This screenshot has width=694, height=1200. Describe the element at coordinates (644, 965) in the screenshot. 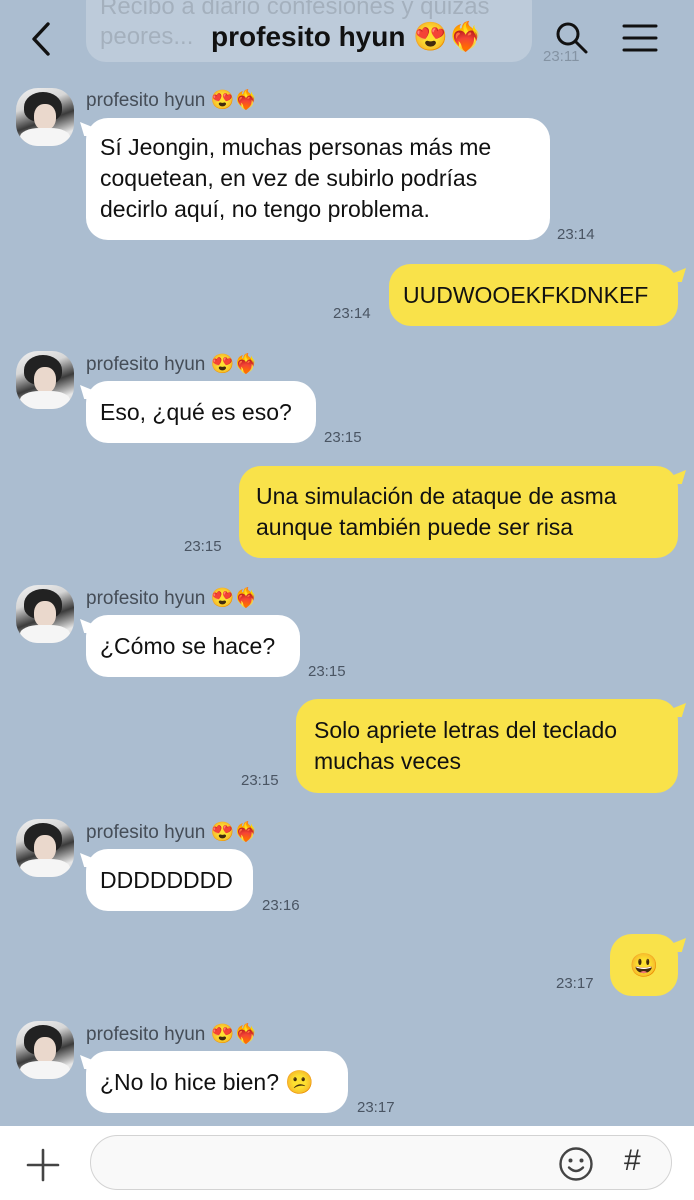

I see `message-bubble-outgoing: 😃` at that location.